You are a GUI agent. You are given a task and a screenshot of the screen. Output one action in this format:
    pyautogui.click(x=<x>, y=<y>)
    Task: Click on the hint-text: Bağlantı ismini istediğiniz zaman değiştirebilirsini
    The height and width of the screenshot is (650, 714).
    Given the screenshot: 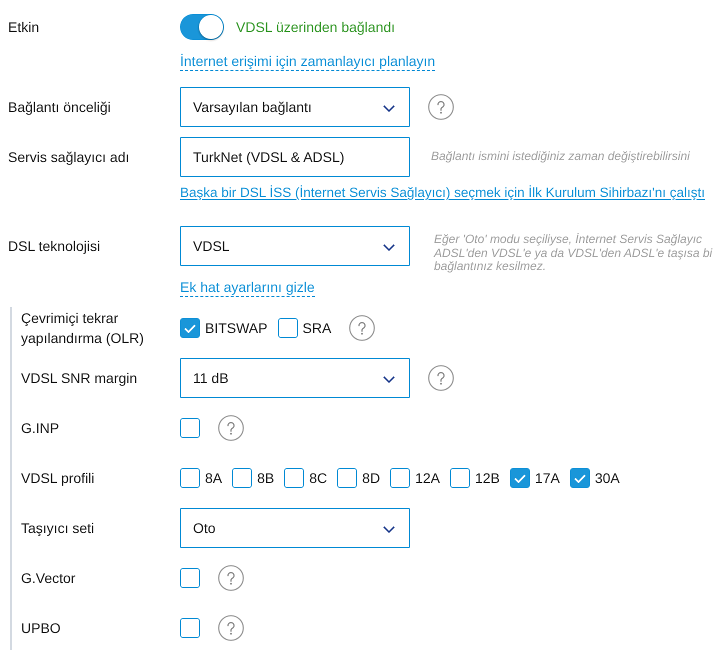 What is the action you would take?
    pyautogui.click(x=560, y=157)
    